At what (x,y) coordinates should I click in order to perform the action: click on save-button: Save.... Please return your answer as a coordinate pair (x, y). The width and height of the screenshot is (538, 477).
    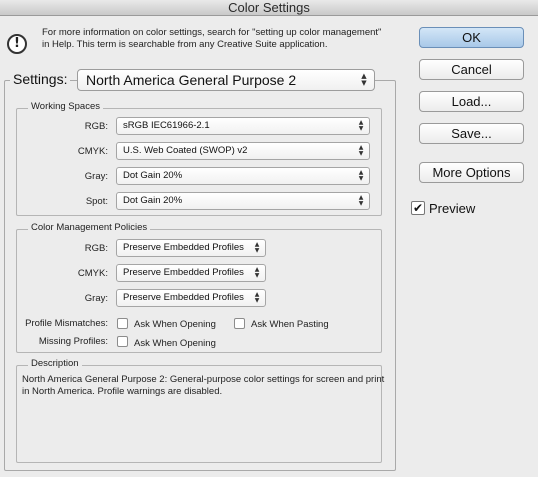
    Looking at the image, I should click on (471, 133).